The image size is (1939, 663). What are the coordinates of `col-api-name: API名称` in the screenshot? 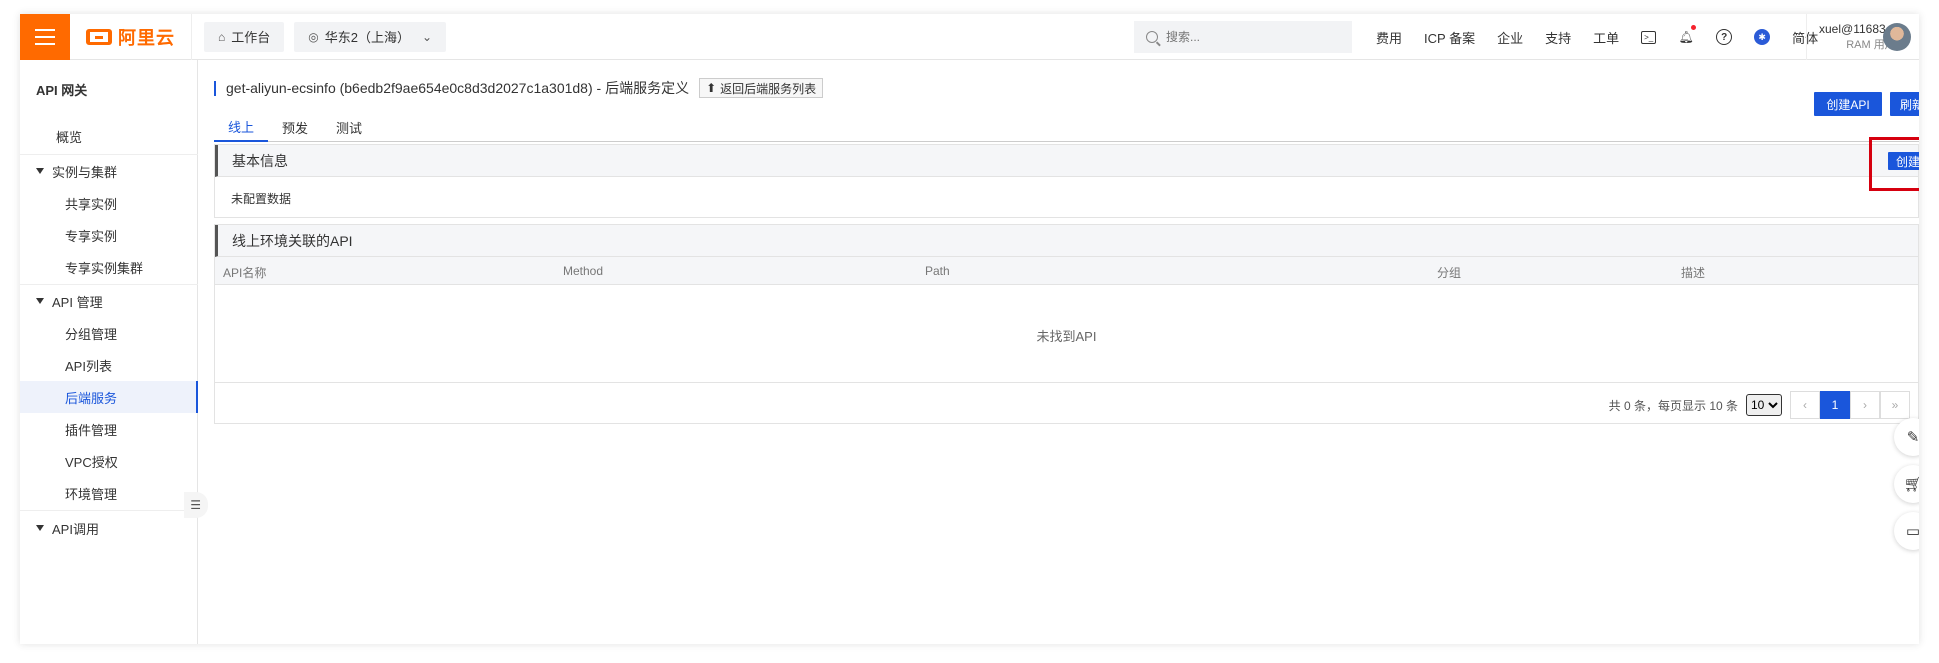 It's located at (245, 273).